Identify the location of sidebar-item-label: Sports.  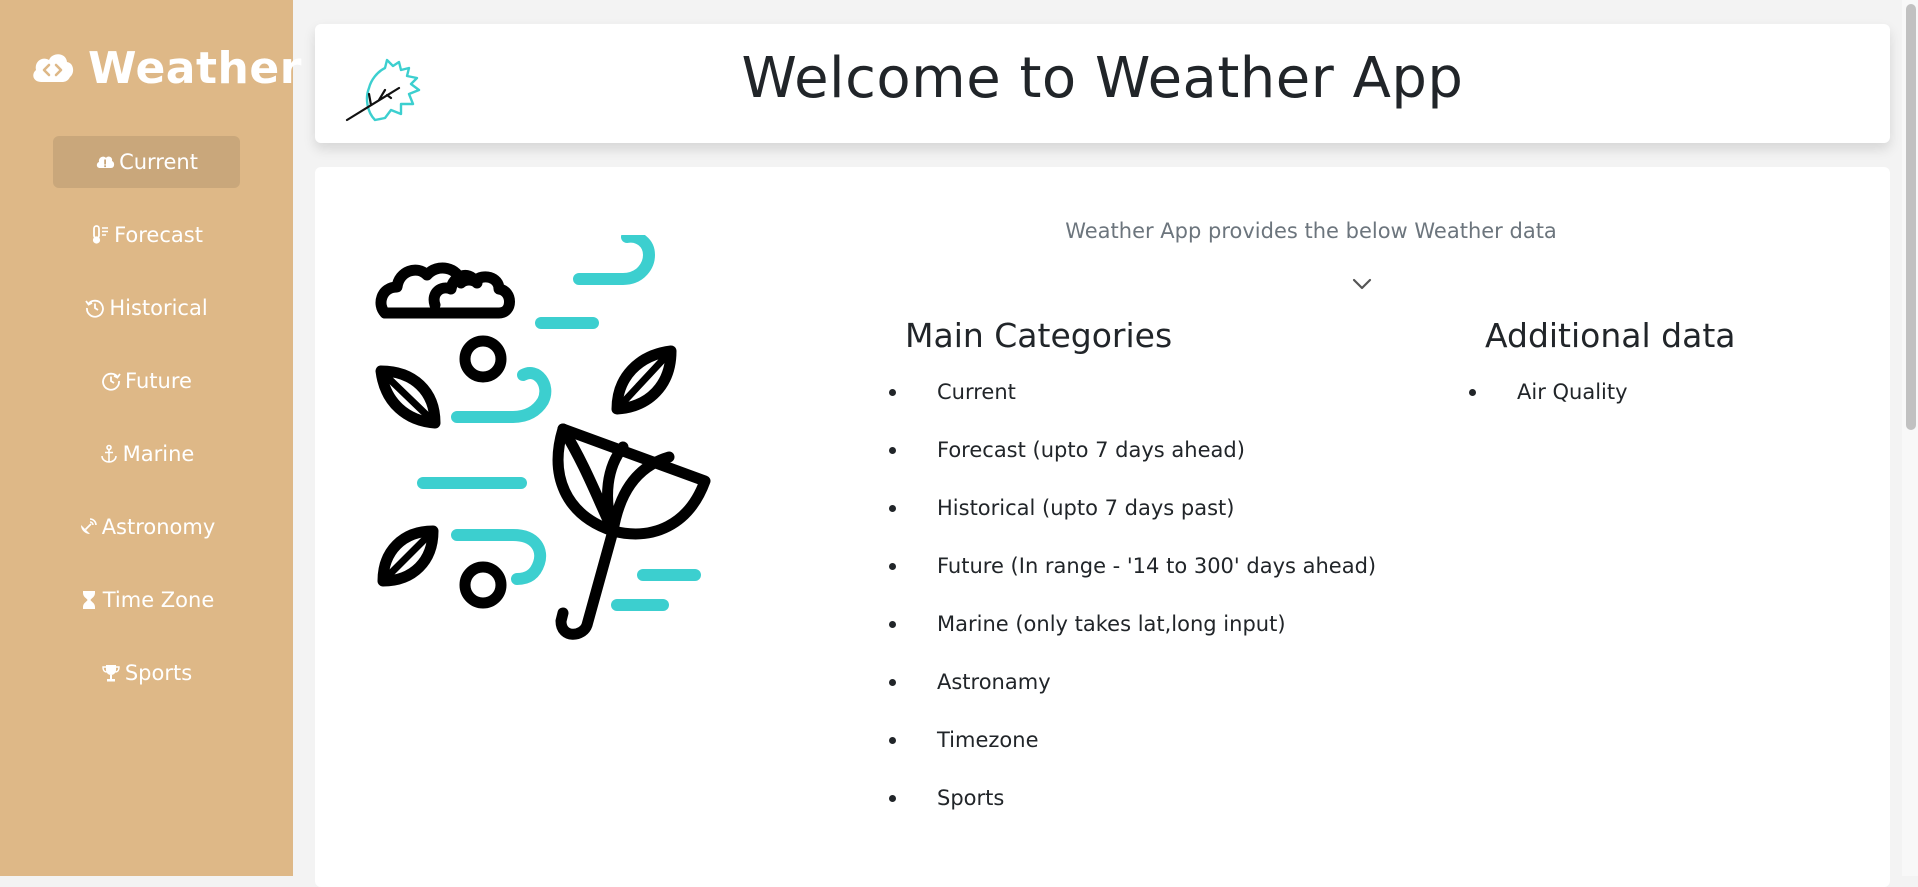
(158, 673).